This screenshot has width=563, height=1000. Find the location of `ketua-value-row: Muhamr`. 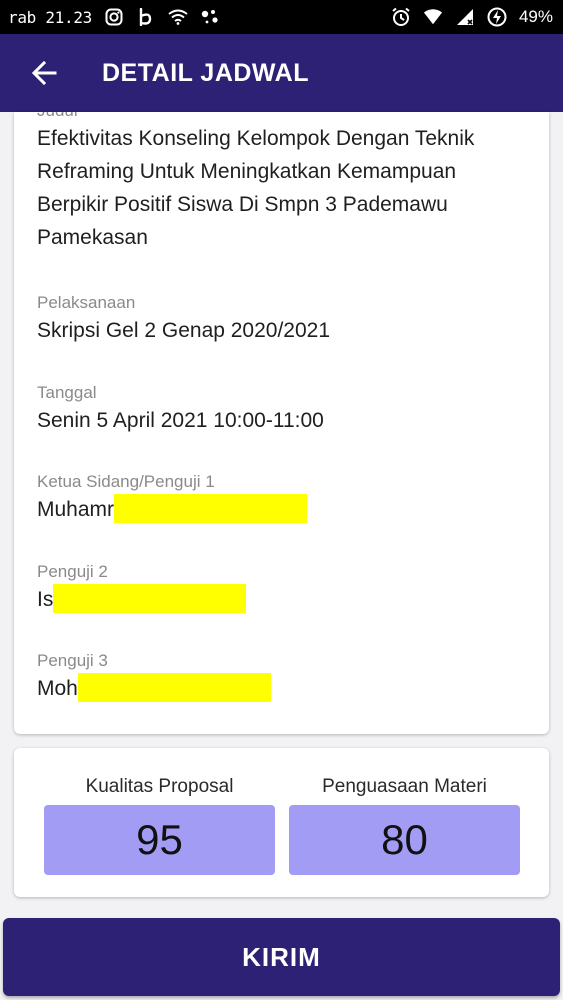

ketua-value-row: Muhamr is located at coordinates (282, 509).